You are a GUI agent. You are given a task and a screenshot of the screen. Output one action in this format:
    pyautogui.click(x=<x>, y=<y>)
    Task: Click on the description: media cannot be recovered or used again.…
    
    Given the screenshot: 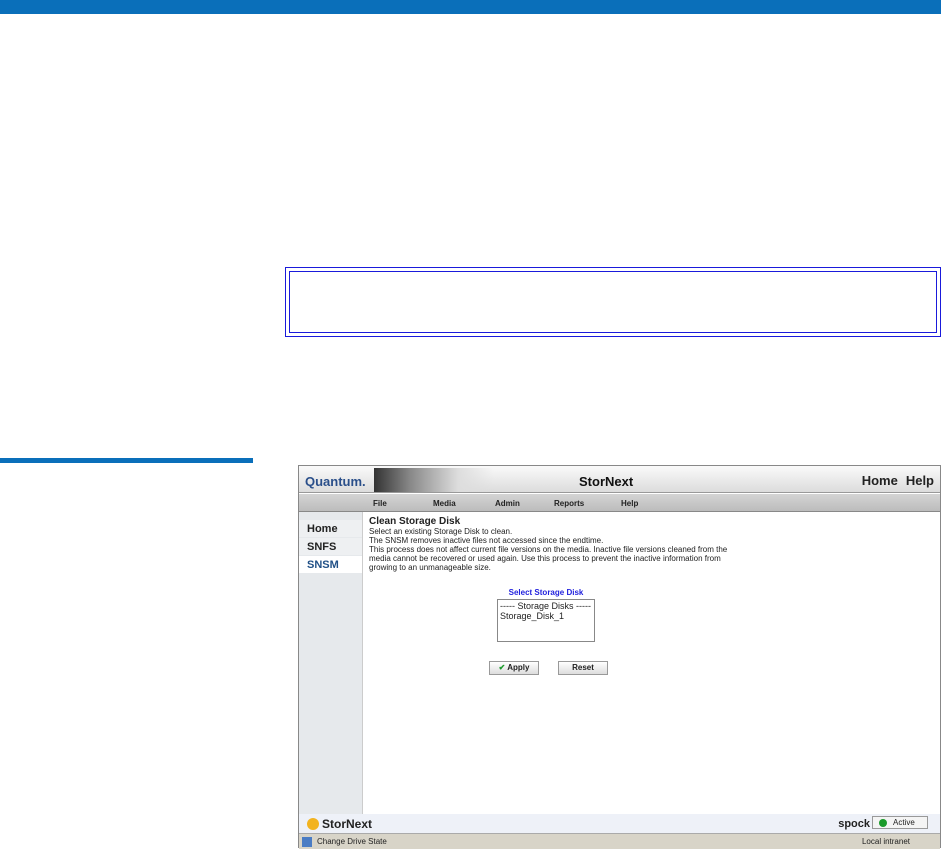 What is the action you would take?
    pyautogui.click(x=545, y=558)
    